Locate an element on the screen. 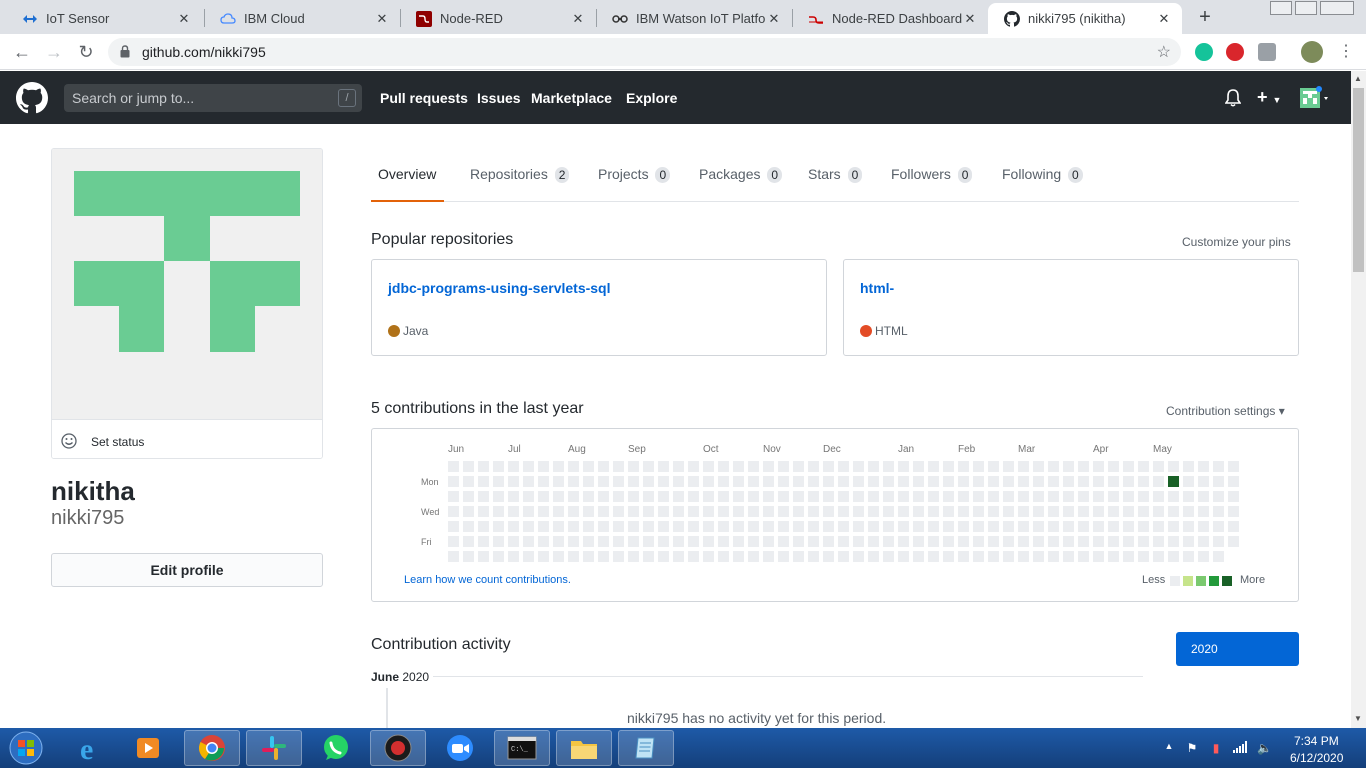 This screenshot has height=768, width=1366. plus-dropdown-icon: + ▼ is located at coordinates (1269, 97).